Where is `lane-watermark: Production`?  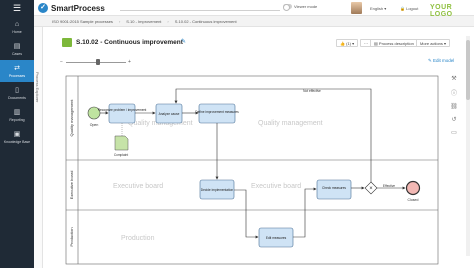
lane-watermark: Production is located at coordinates (138, 238).